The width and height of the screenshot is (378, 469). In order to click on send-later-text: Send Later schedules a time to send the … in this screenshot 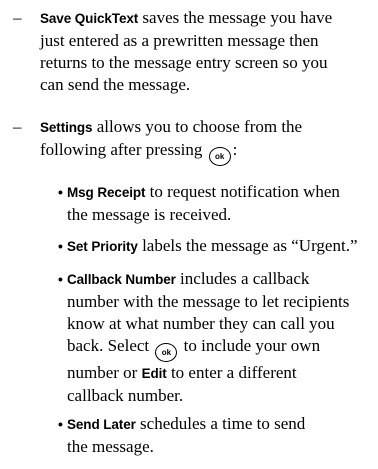, I will do `click(186, 435)`.